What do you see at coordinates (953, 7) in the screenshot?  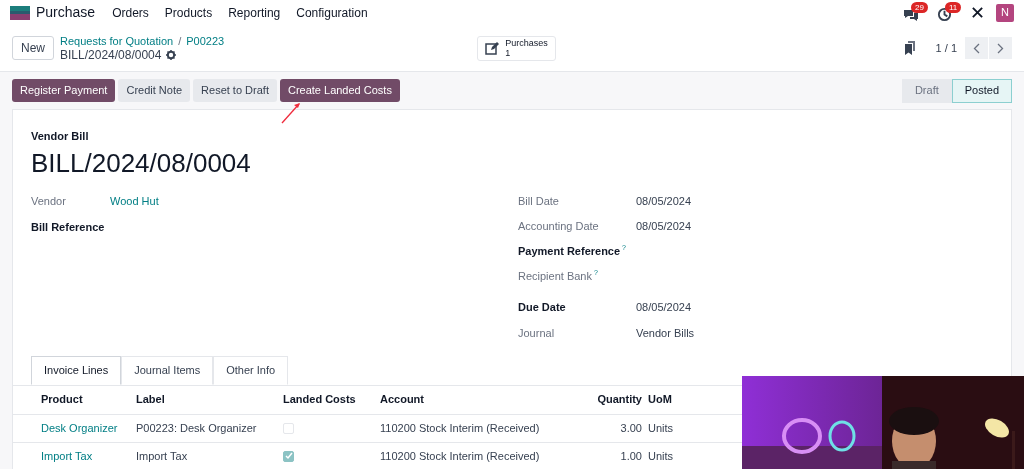 I see `count-badge: 11` at bounding box center [953, 7].